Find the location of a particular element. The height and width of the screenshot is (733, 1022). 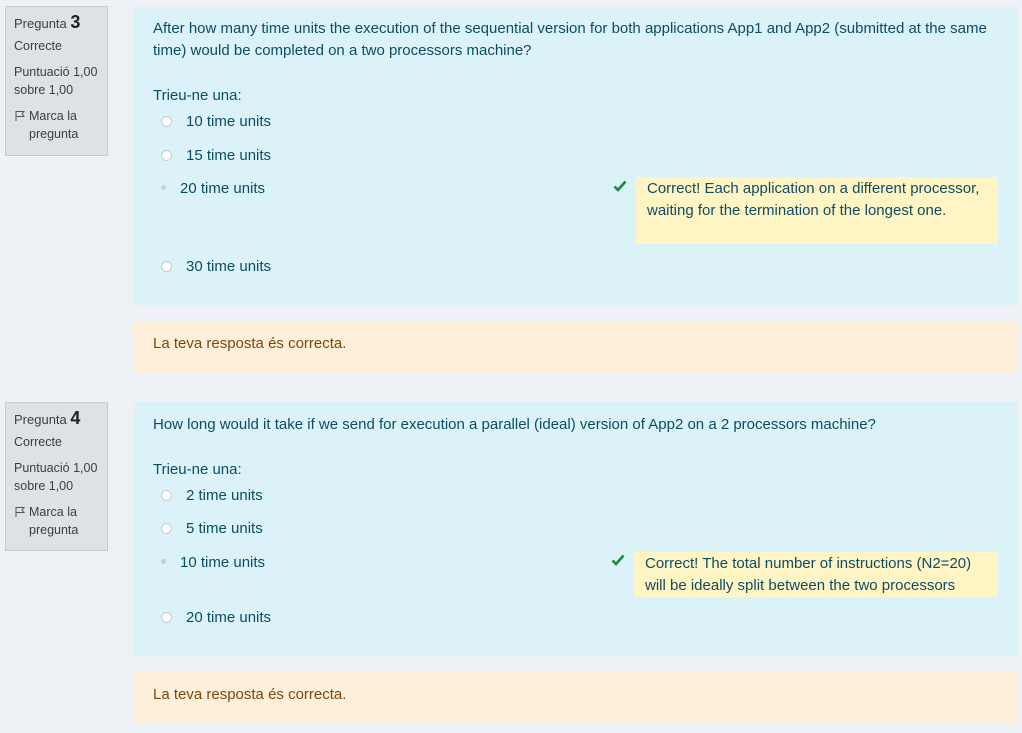

option-label: 5 time units is located at coordinates (224, 528).